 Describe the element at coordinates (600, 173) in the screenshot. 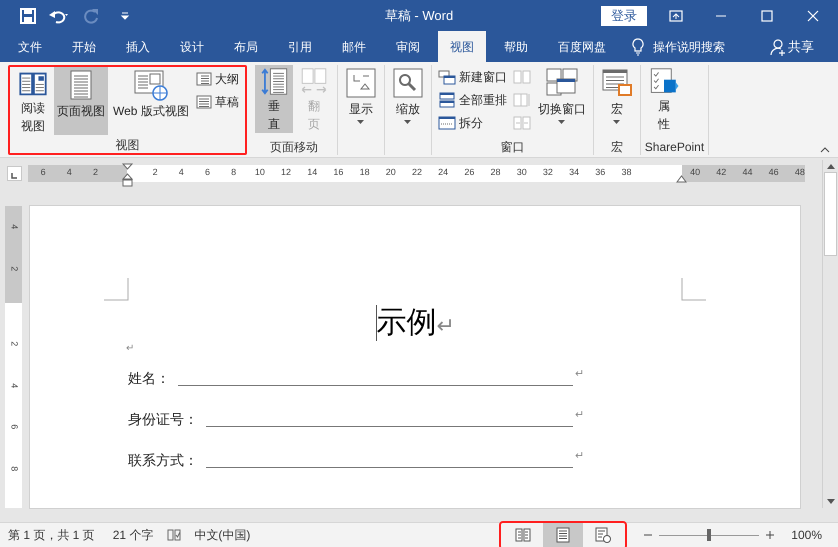

I see `ruler-number: 36` at that location.